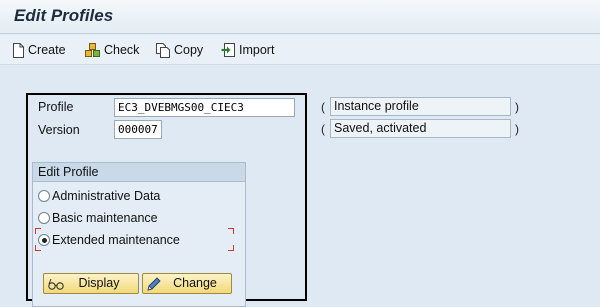 Image resolution: width=600 pixels, height=307 pixels. What do you see at coordinates (138, 129) in the screenshot?
I see `version-input: 000007` at bounding box center [138, 129].